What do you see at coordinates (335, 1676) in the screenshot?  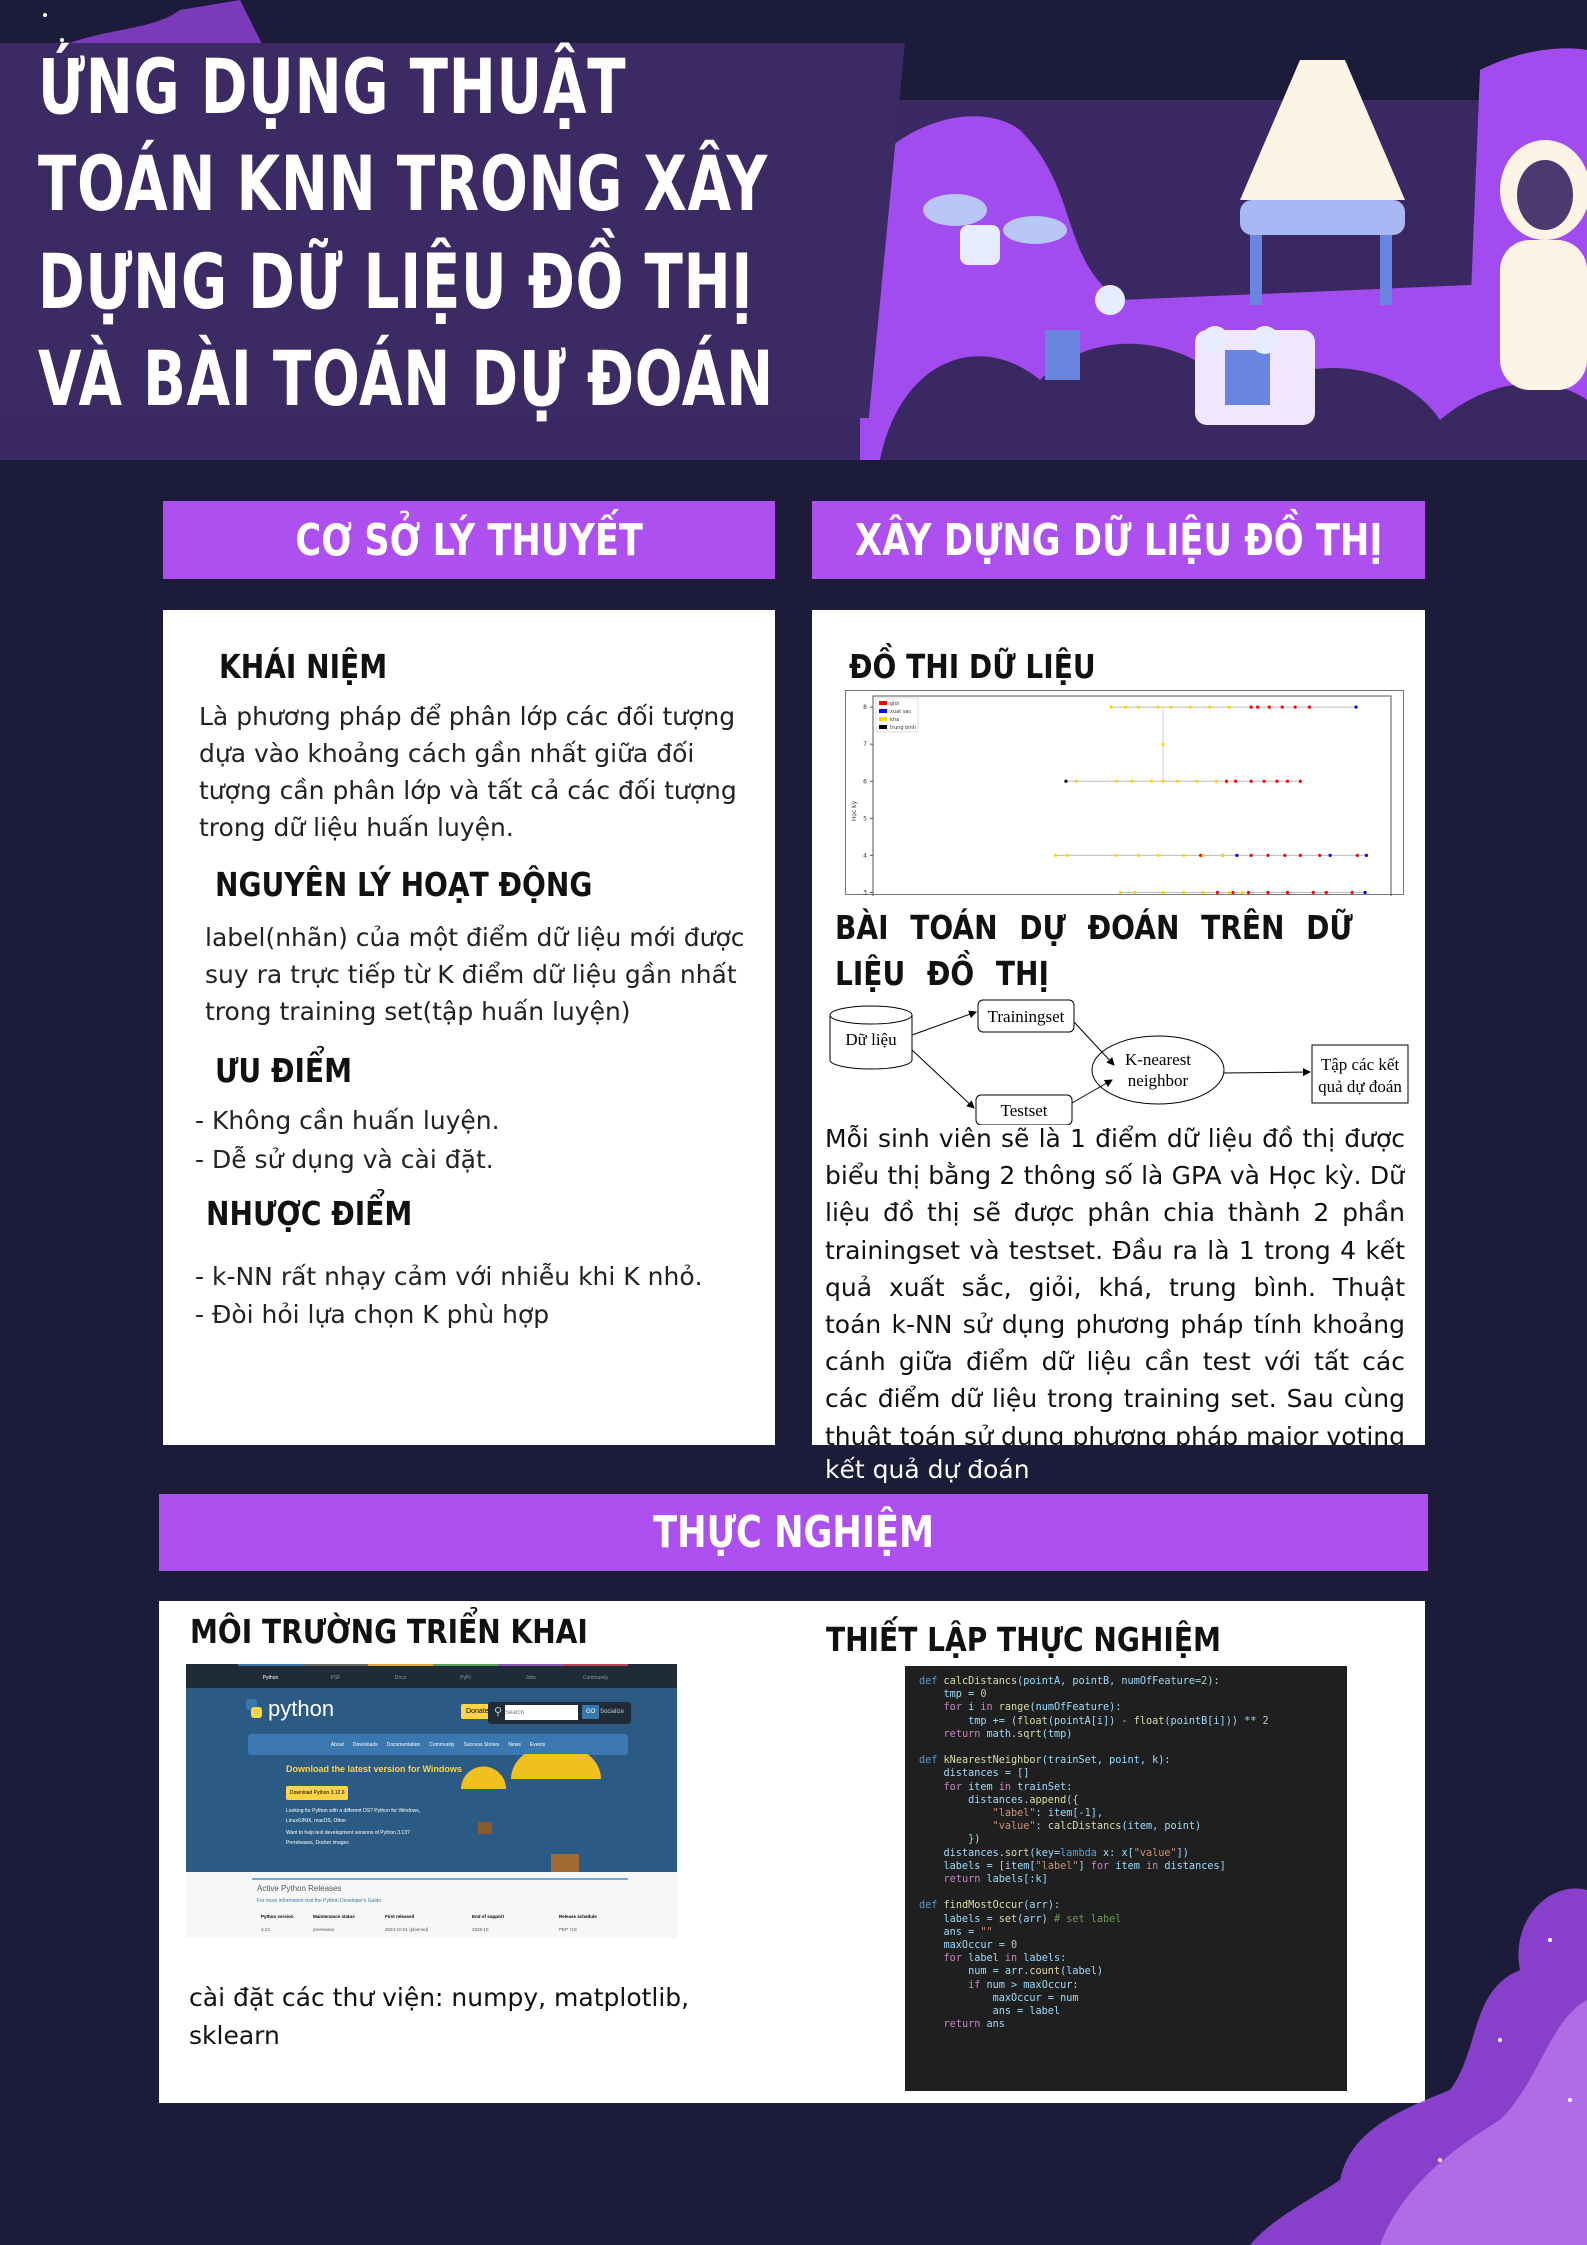 I see `tab-psf: PSF` at bounding box center [335, 1676].